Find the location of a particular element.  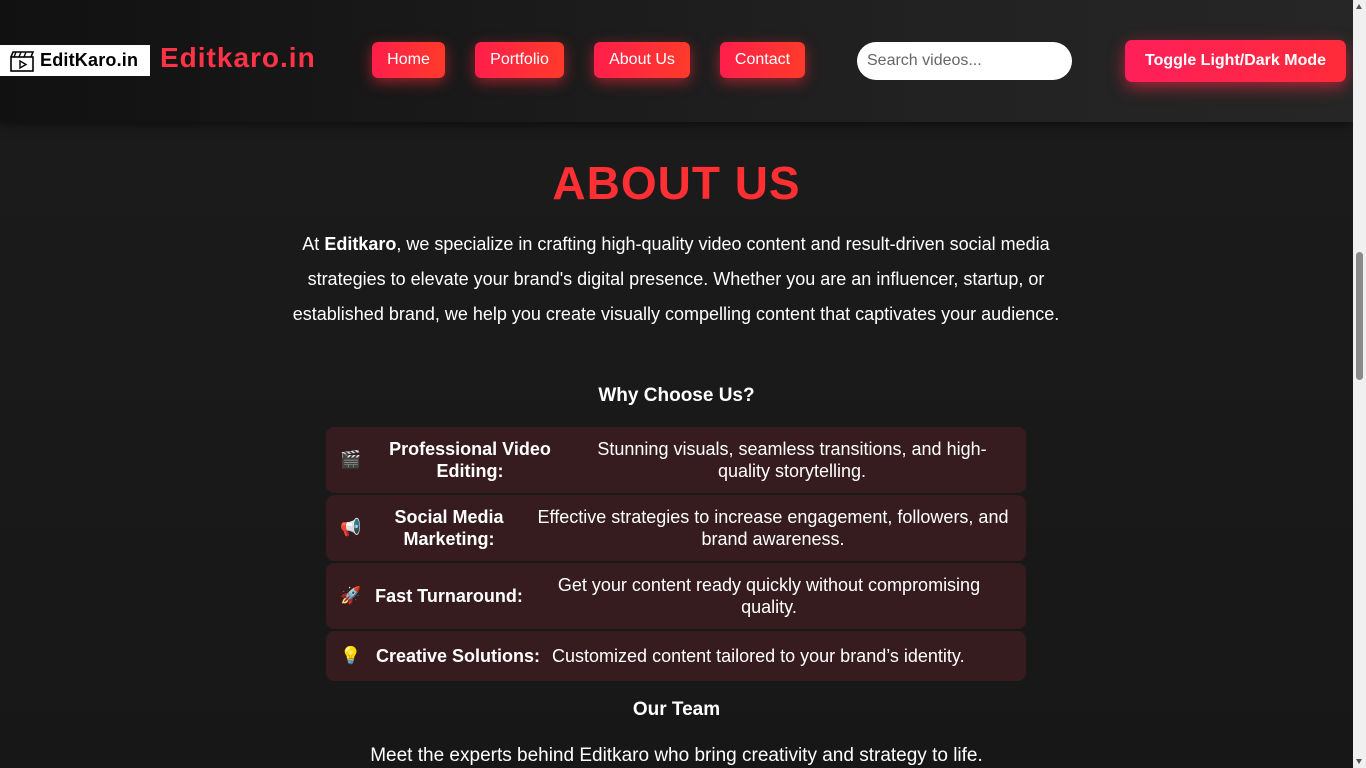

search-input is located at coordinates (964, 61).